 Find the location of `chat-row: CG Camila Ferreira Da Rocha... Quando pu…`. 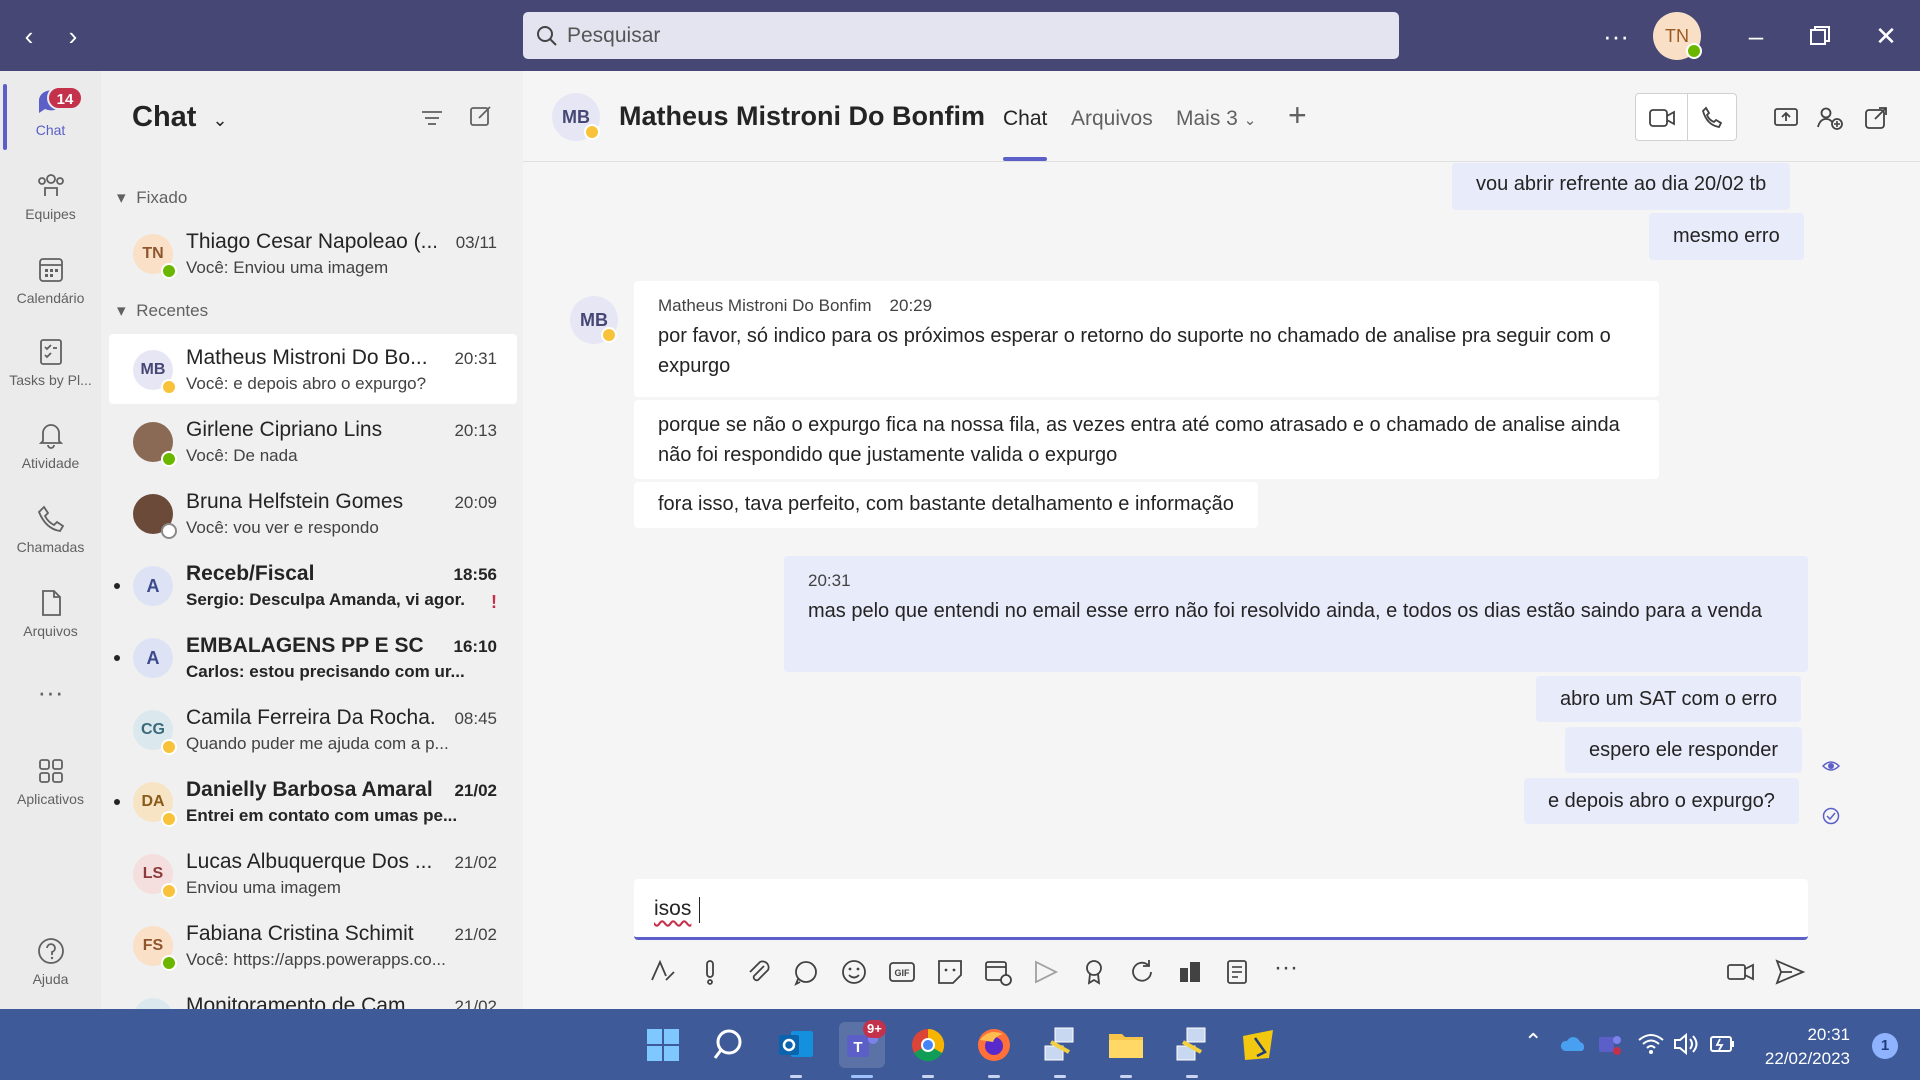

chat-row: CG Camila Ferreira Da Rocha... Quando pu… is located at coordinates (313, 729).